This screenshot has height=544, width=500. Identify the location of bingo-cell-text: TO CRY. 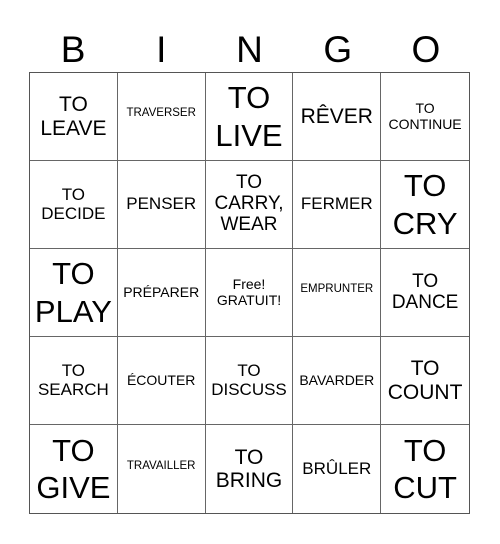
(425, 204).